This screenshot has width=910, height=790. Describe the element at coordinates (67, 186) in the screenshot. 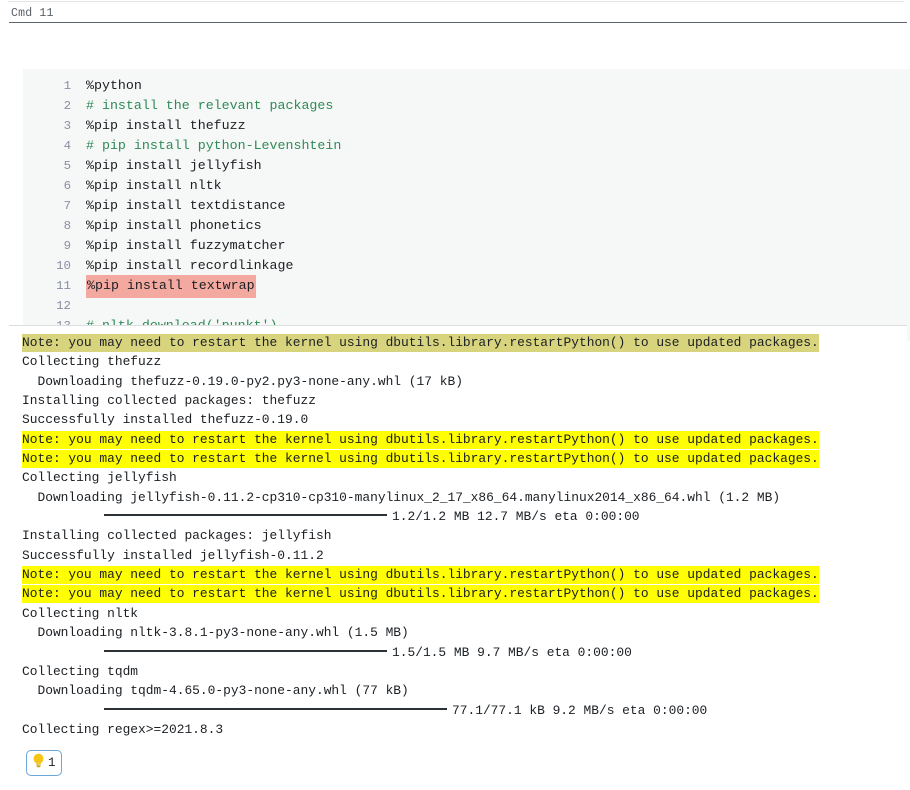

I see `code-line-number: 6` at that location.